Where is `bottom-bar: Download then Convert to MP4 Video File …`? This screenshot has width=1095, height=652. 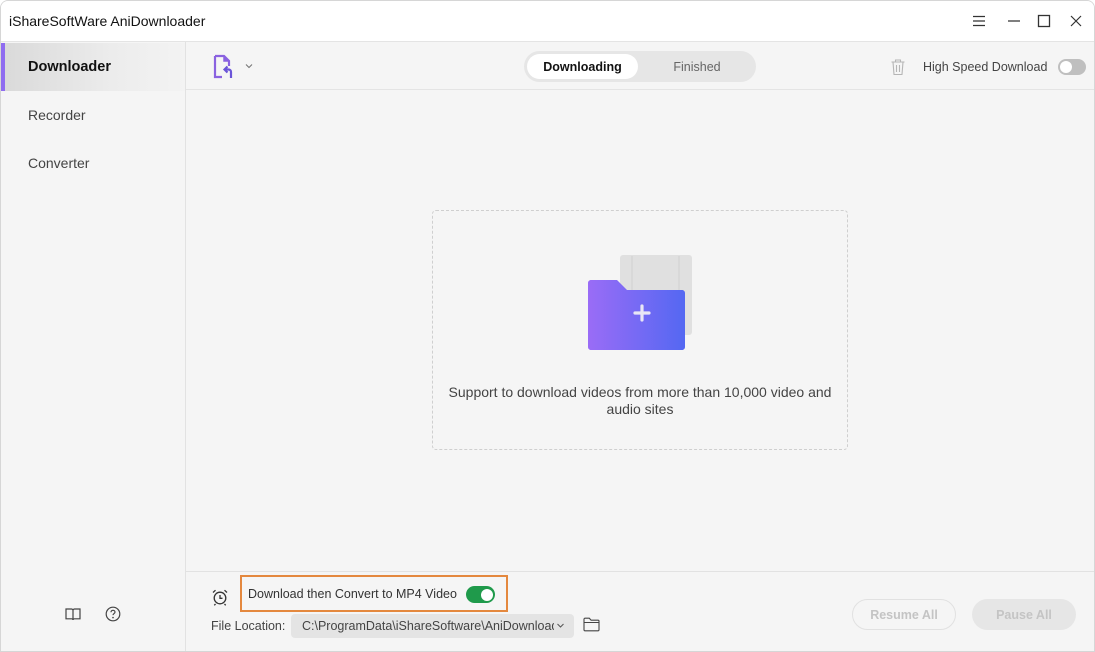
bottom-bar: Download then Convert to MP4 Video File … is located at coordinates (640, 611).